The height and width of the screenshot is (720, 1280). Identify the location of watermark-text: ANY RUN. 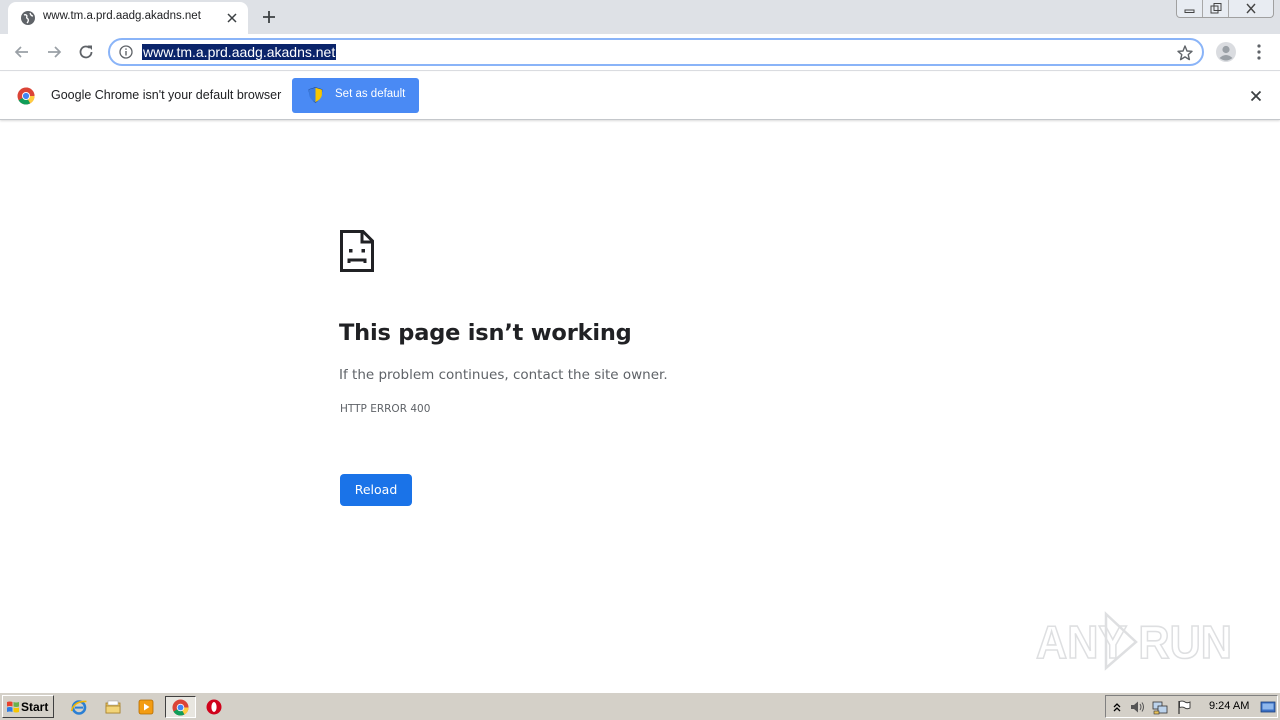
(1134, 642).